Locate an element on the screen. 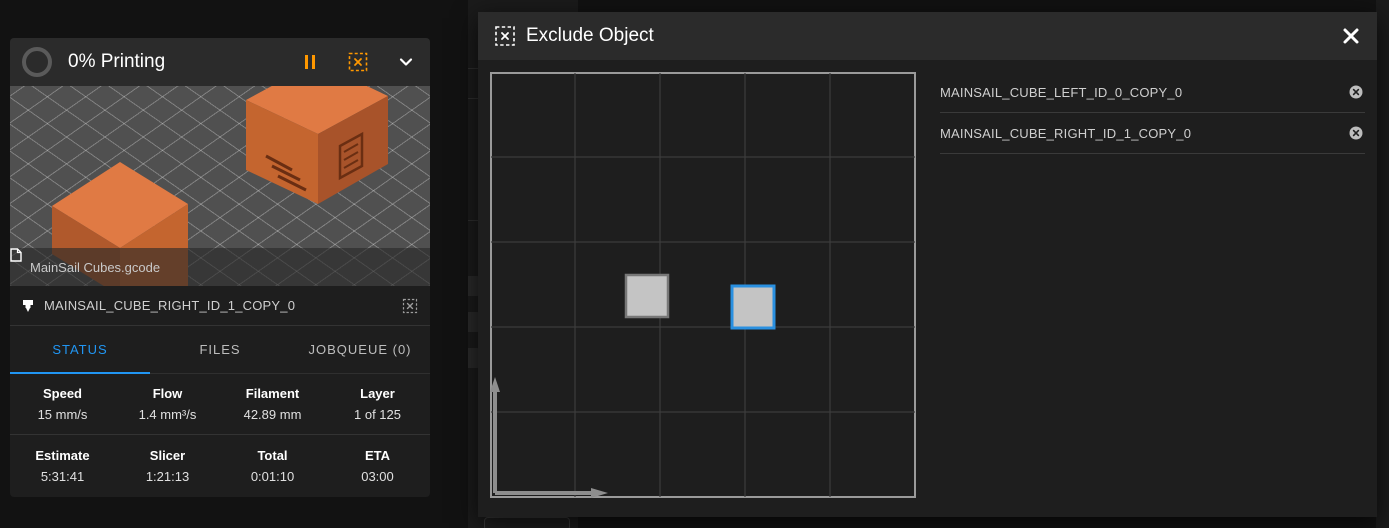 The image size is (1389, 528). progress-ring-icon is located at coordinates (37, 62).